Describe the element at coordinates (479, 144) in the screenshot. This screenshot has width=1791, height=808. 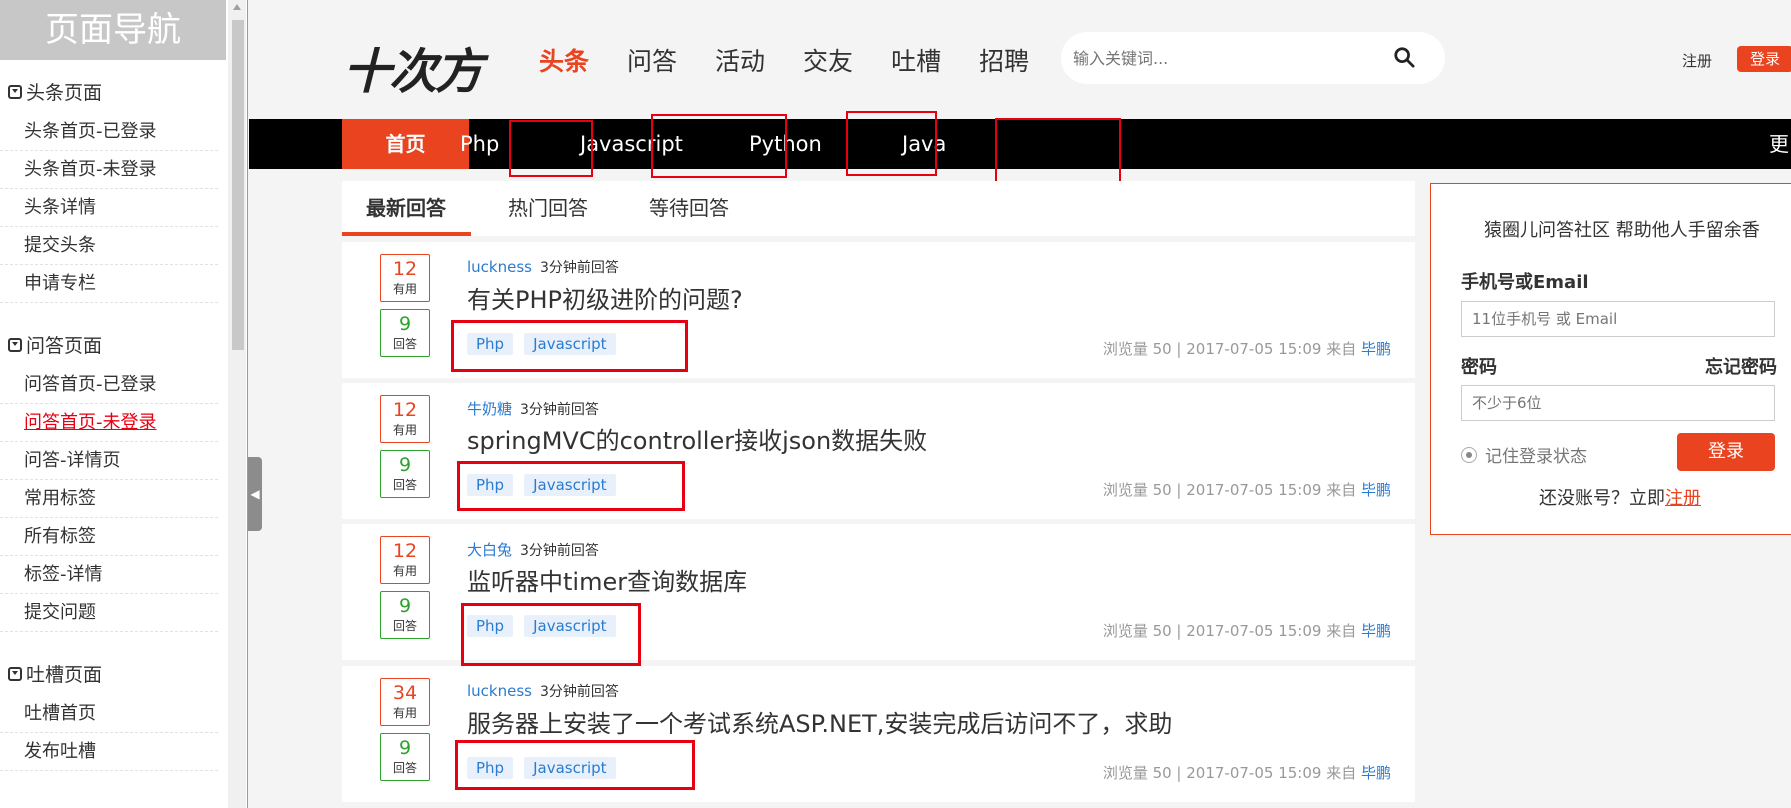
I see `category-php: Php` at that location.